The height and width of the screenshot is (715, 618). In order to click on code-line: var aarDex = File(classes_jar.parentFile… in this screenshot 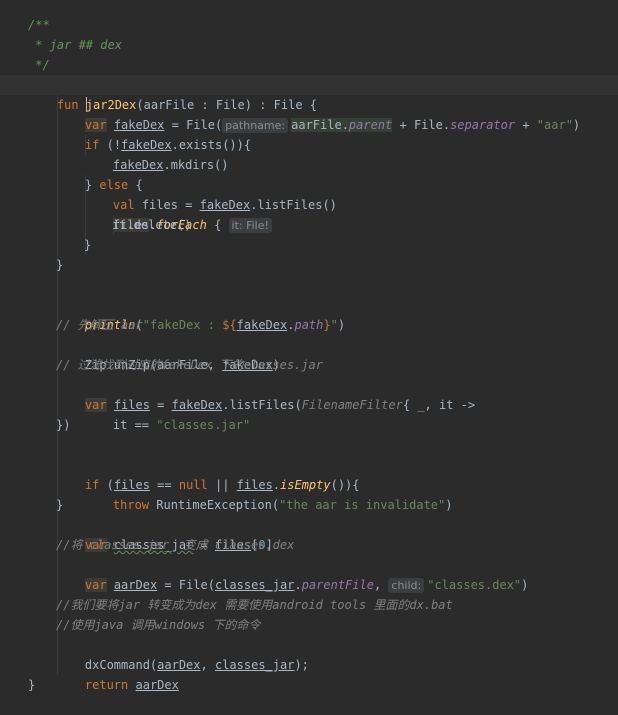, I will do `click(292, 574)`.